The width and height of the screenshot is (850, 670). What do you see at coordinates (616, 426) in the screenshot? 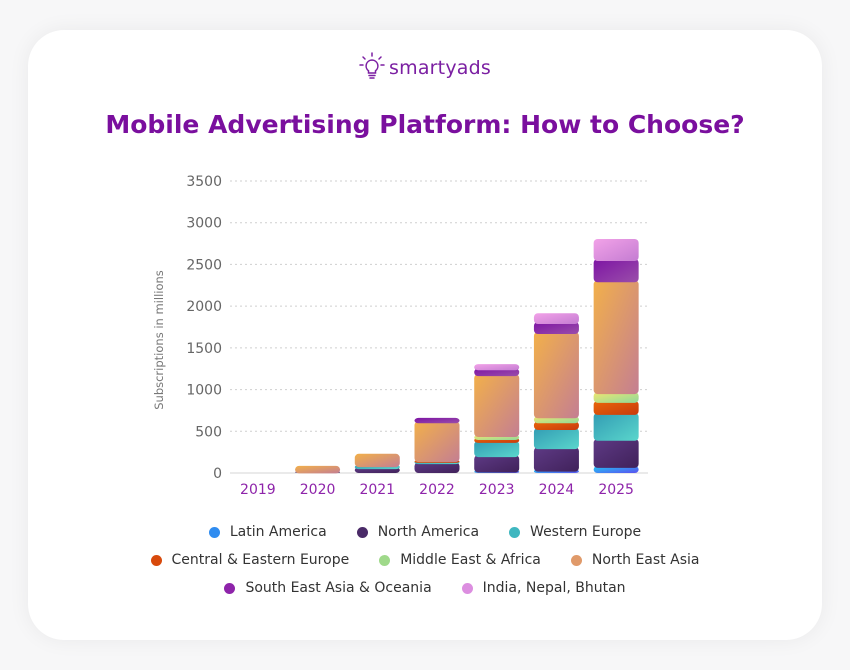
I see `bar-segment-western-europe-2025` at bounding box center [616, 426].